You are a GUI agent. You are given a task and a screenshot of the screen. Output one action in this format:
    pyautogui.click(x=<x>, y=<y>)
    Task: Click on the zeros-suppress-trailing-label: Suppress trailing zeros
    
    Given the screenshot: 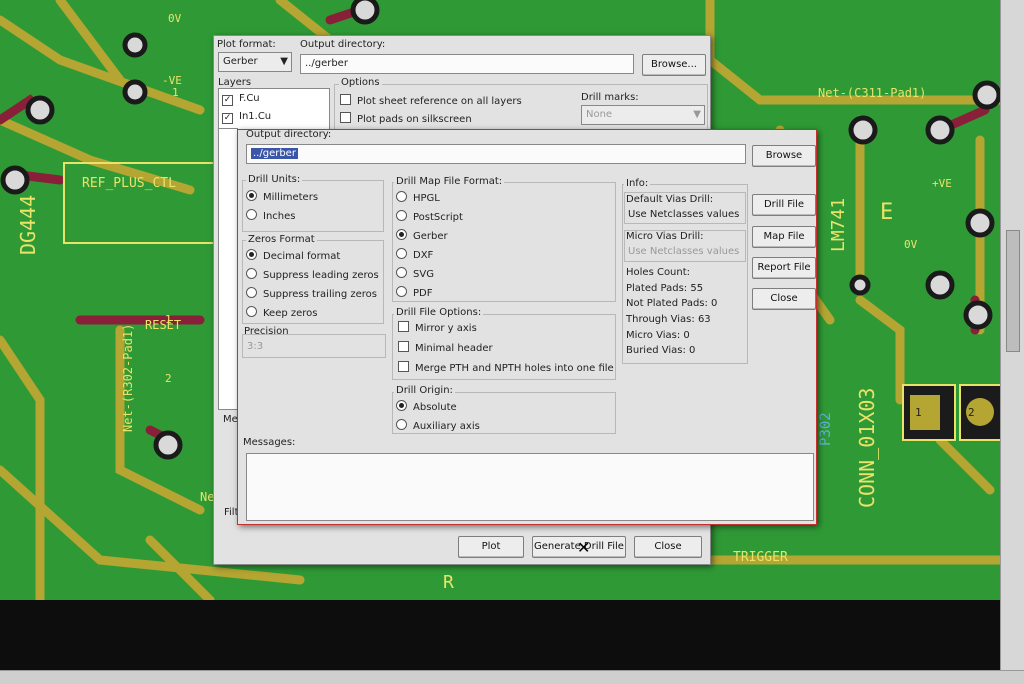 What is the action you would take?
    pyautogui.click(x=320, y=294)
    